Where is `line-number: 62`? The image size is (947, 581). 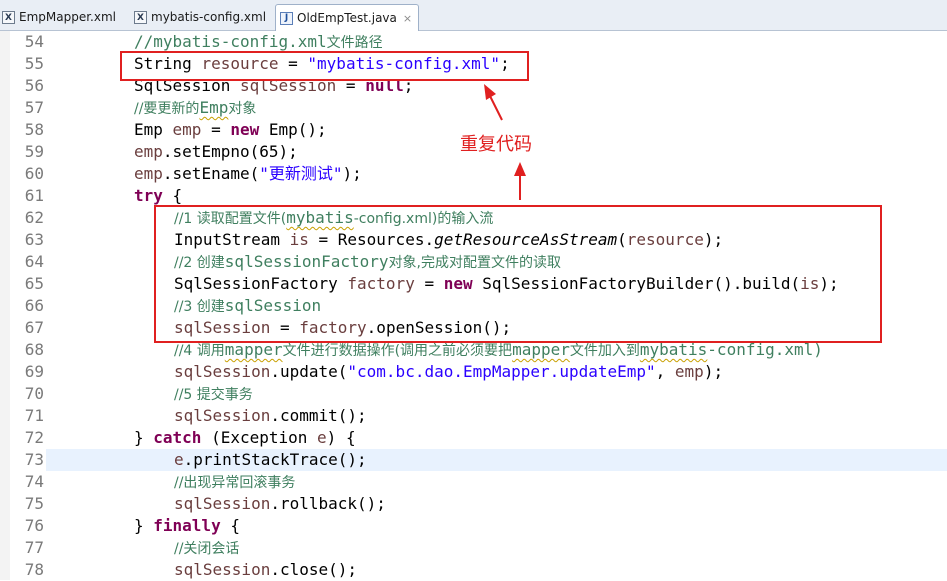 line-number: 62 is located at coordinates (34, 217).